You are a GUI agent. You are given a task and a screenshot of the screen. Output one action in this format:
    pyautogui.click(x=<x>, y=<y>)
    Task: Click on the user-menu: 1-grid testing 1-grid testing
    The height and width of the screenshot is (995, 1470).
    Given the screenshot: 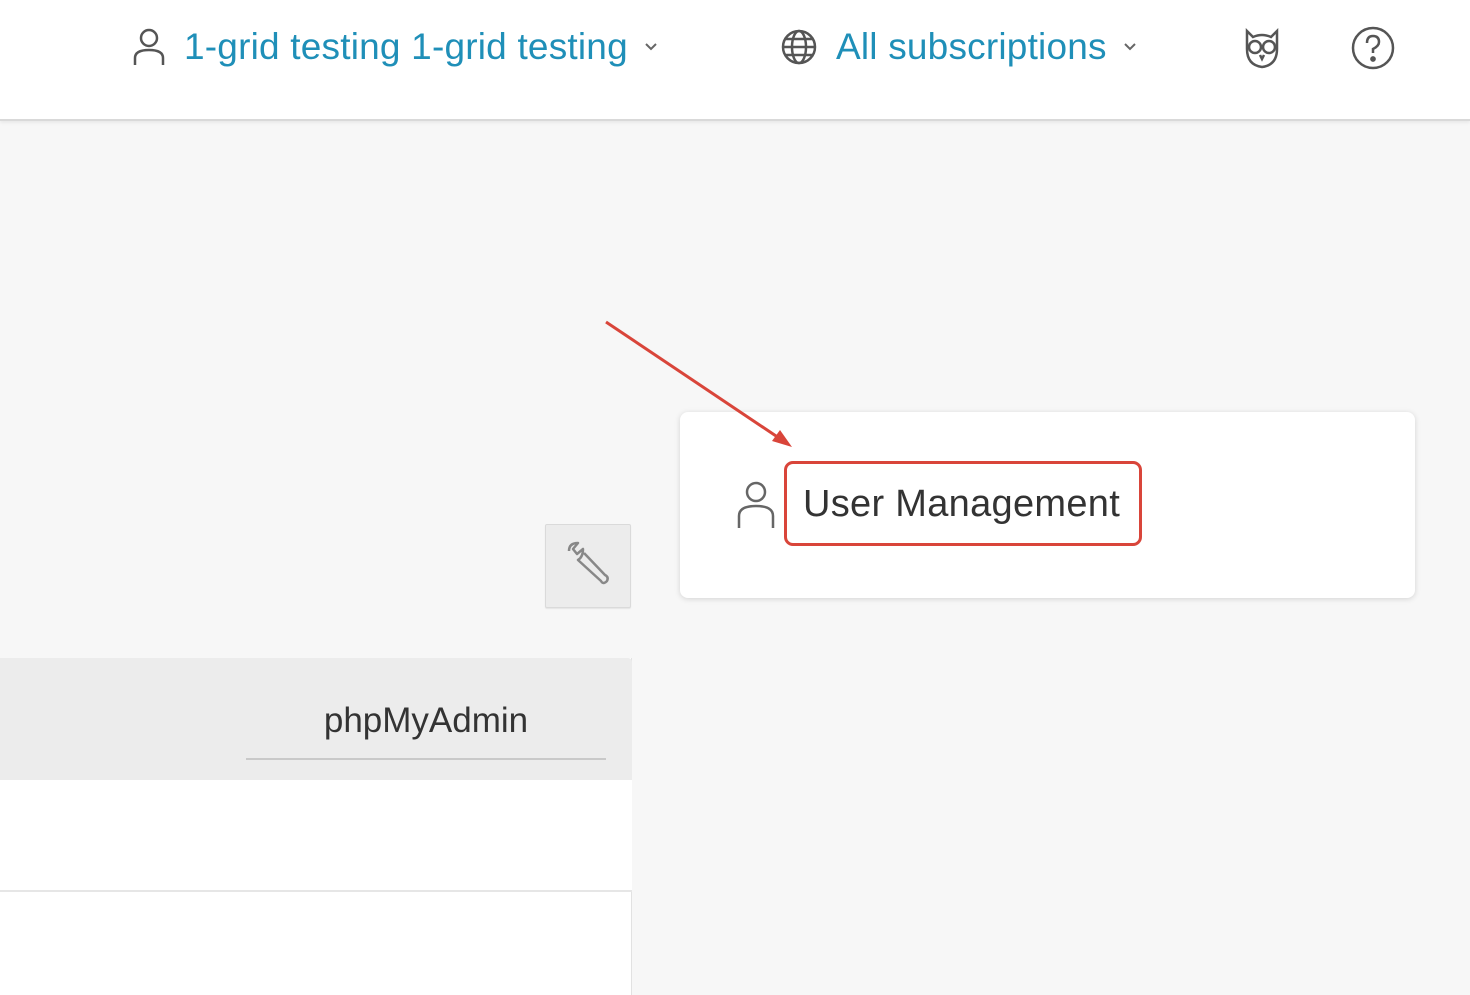 What is the action you would take?
    pyautogui.click(x=395, y=47)
    